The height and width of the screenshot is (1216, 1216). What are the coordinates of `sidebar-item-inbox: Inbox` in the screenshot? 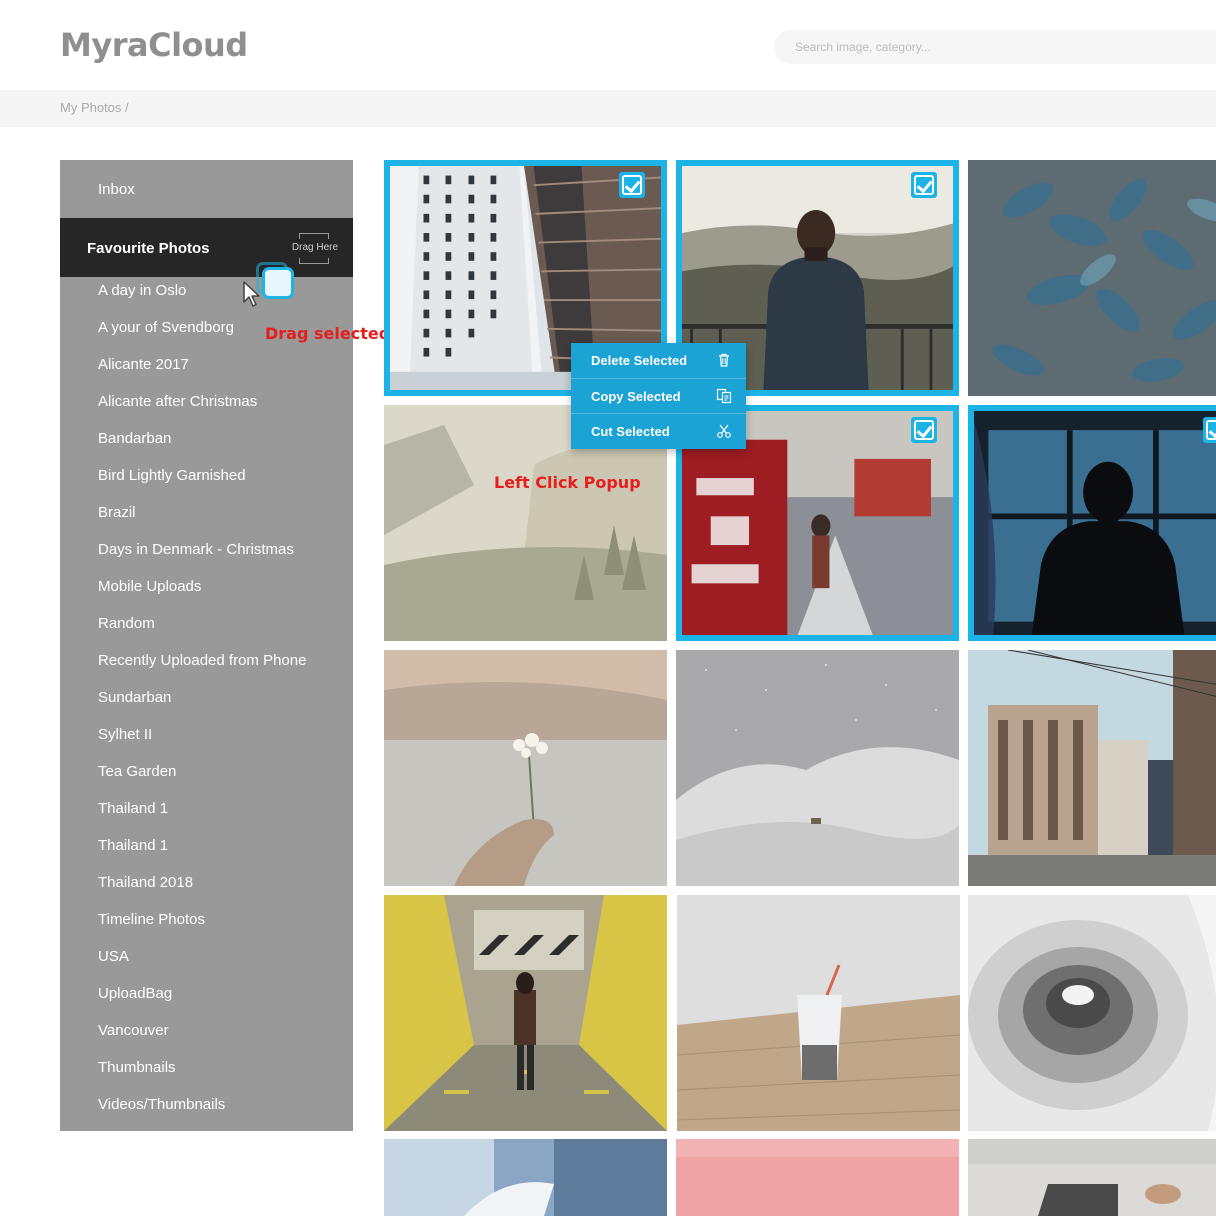 It's located at (206, 189).